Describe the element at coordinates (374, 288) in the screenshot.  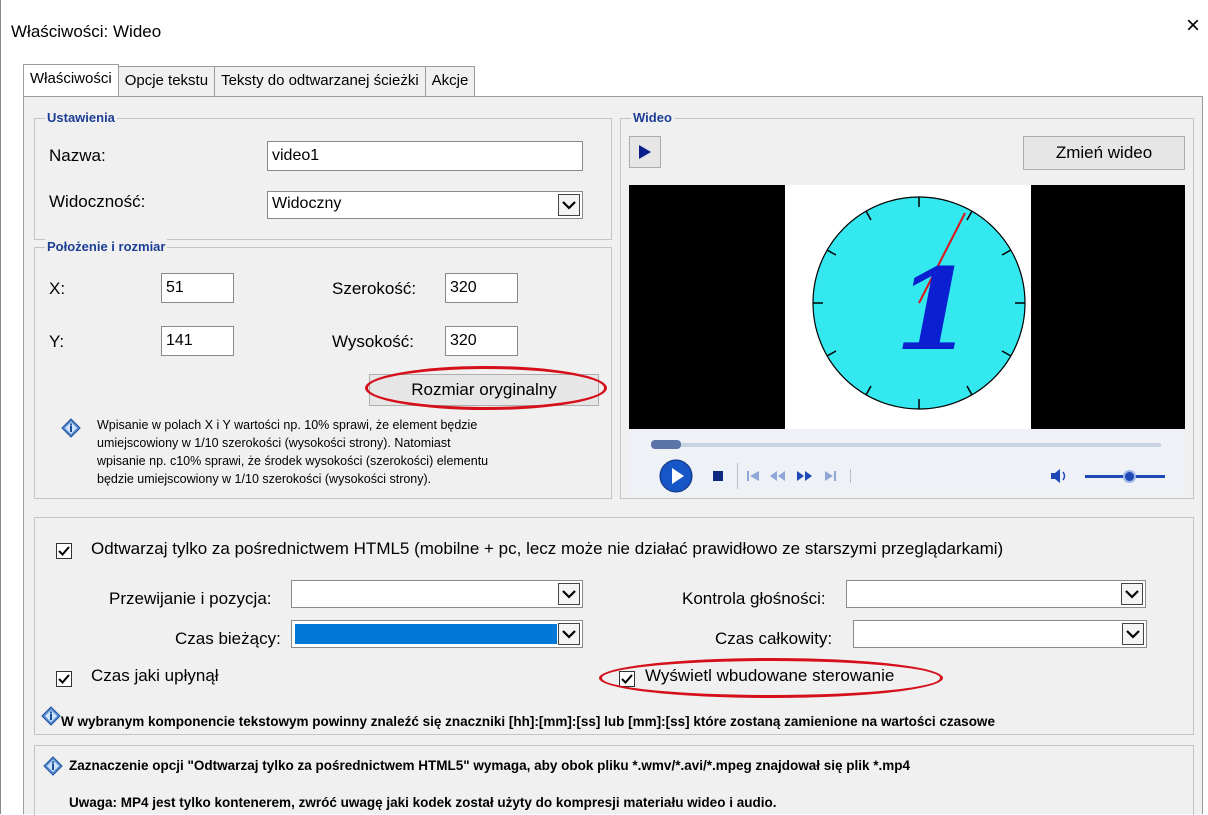
I see `width-label: Szerokość:` at that location.